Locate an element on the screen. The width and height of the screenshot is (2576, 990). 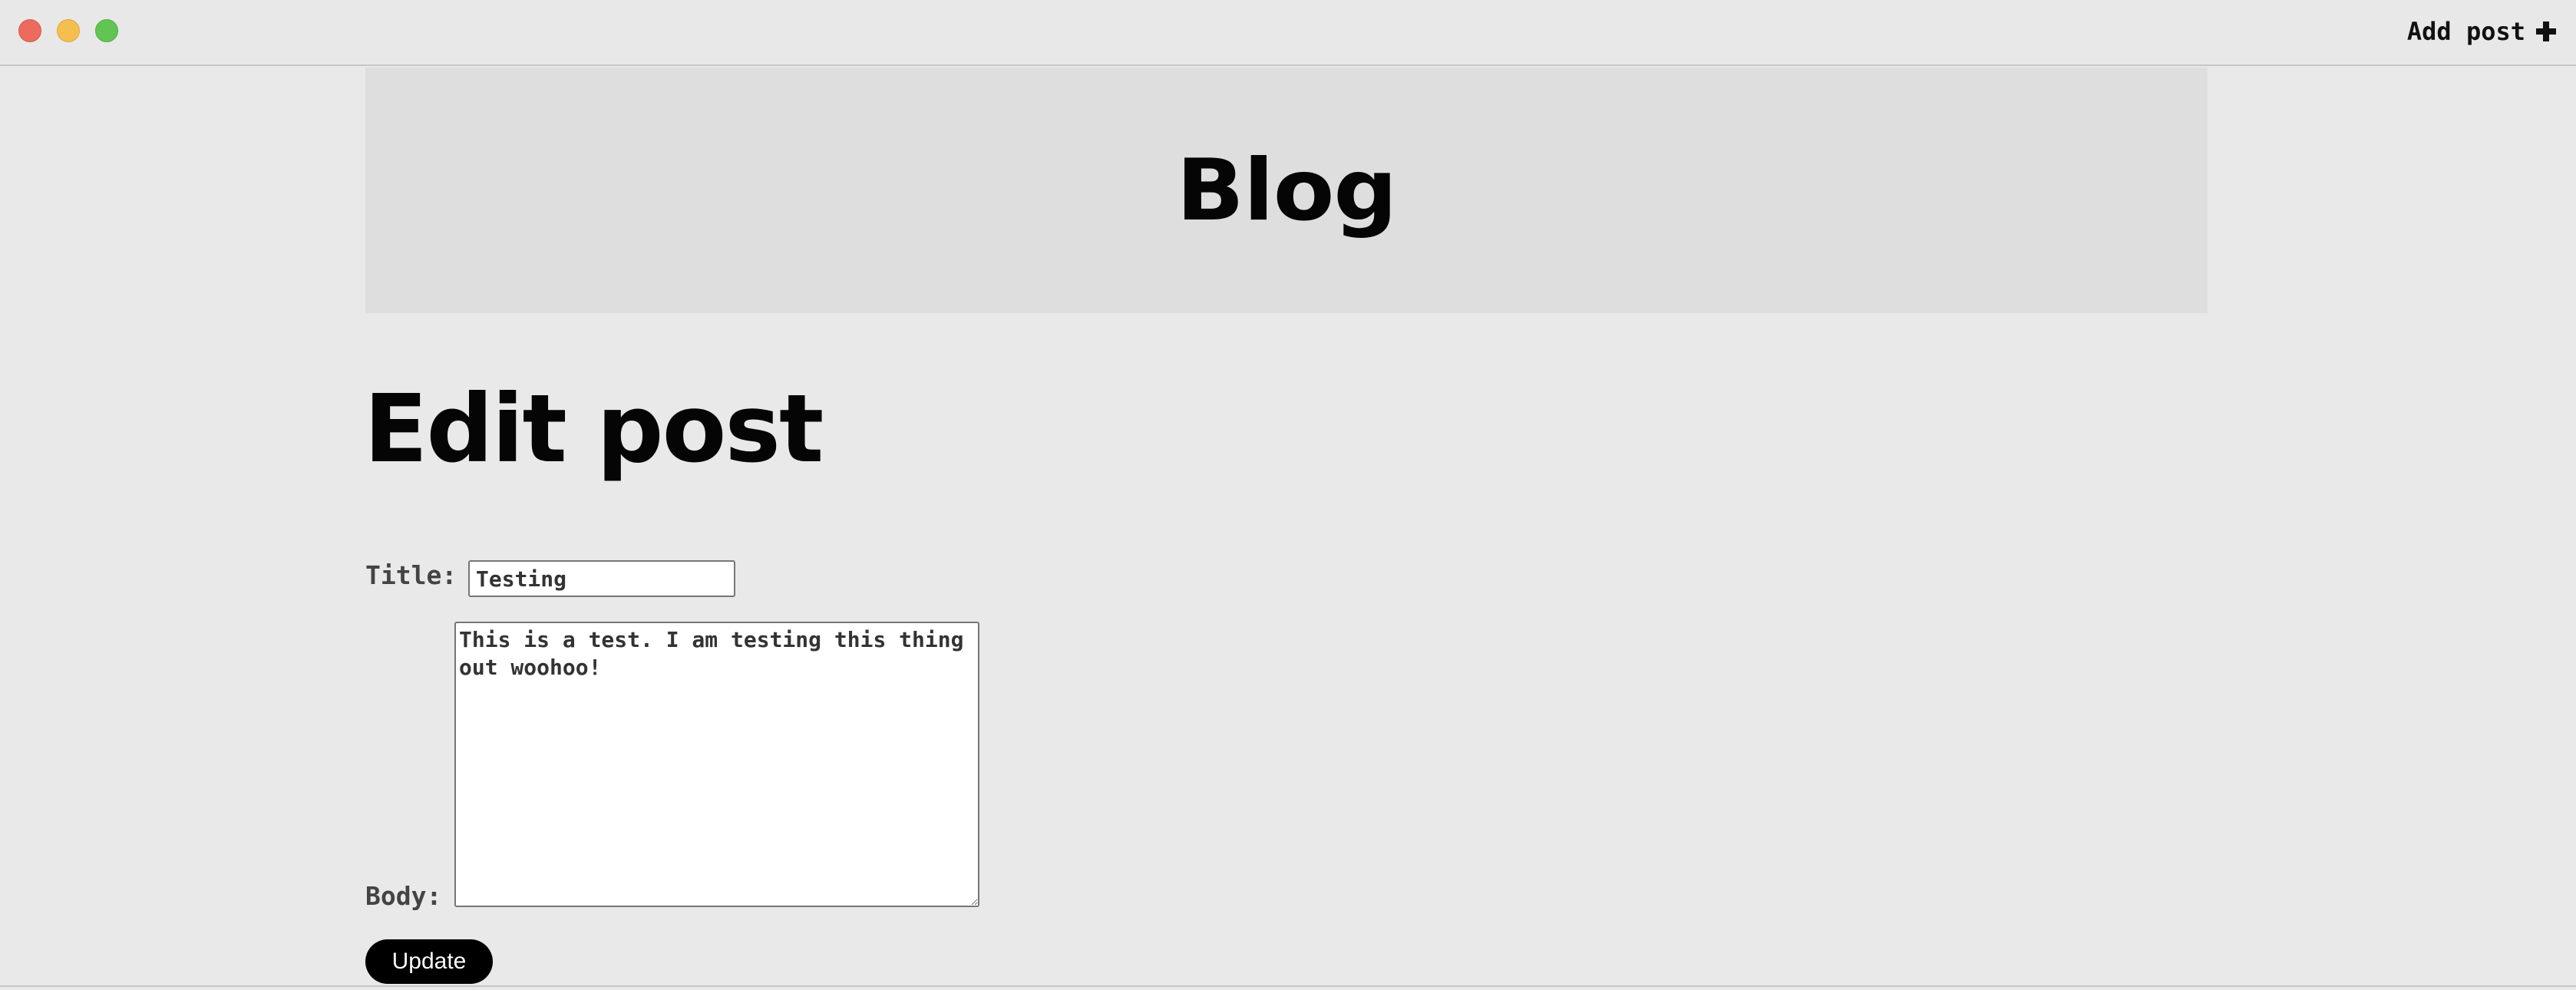
title-label: Title: is located at coordinates (411, 575).